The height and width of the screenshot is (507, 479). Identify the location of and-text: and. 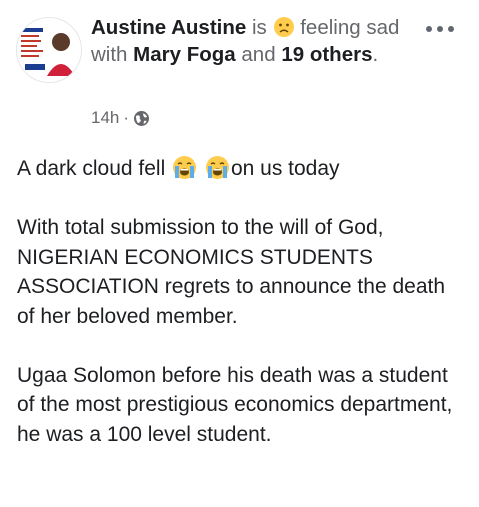
(258, 54).